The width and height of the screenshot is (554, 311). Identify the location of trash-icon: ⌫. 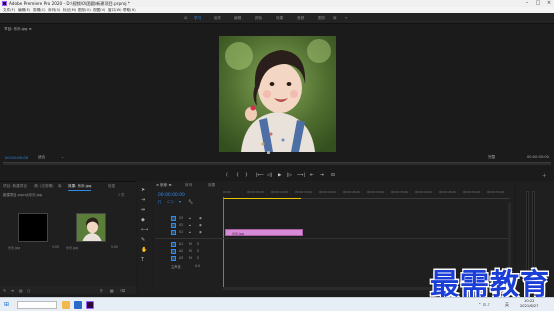
(122, 290).